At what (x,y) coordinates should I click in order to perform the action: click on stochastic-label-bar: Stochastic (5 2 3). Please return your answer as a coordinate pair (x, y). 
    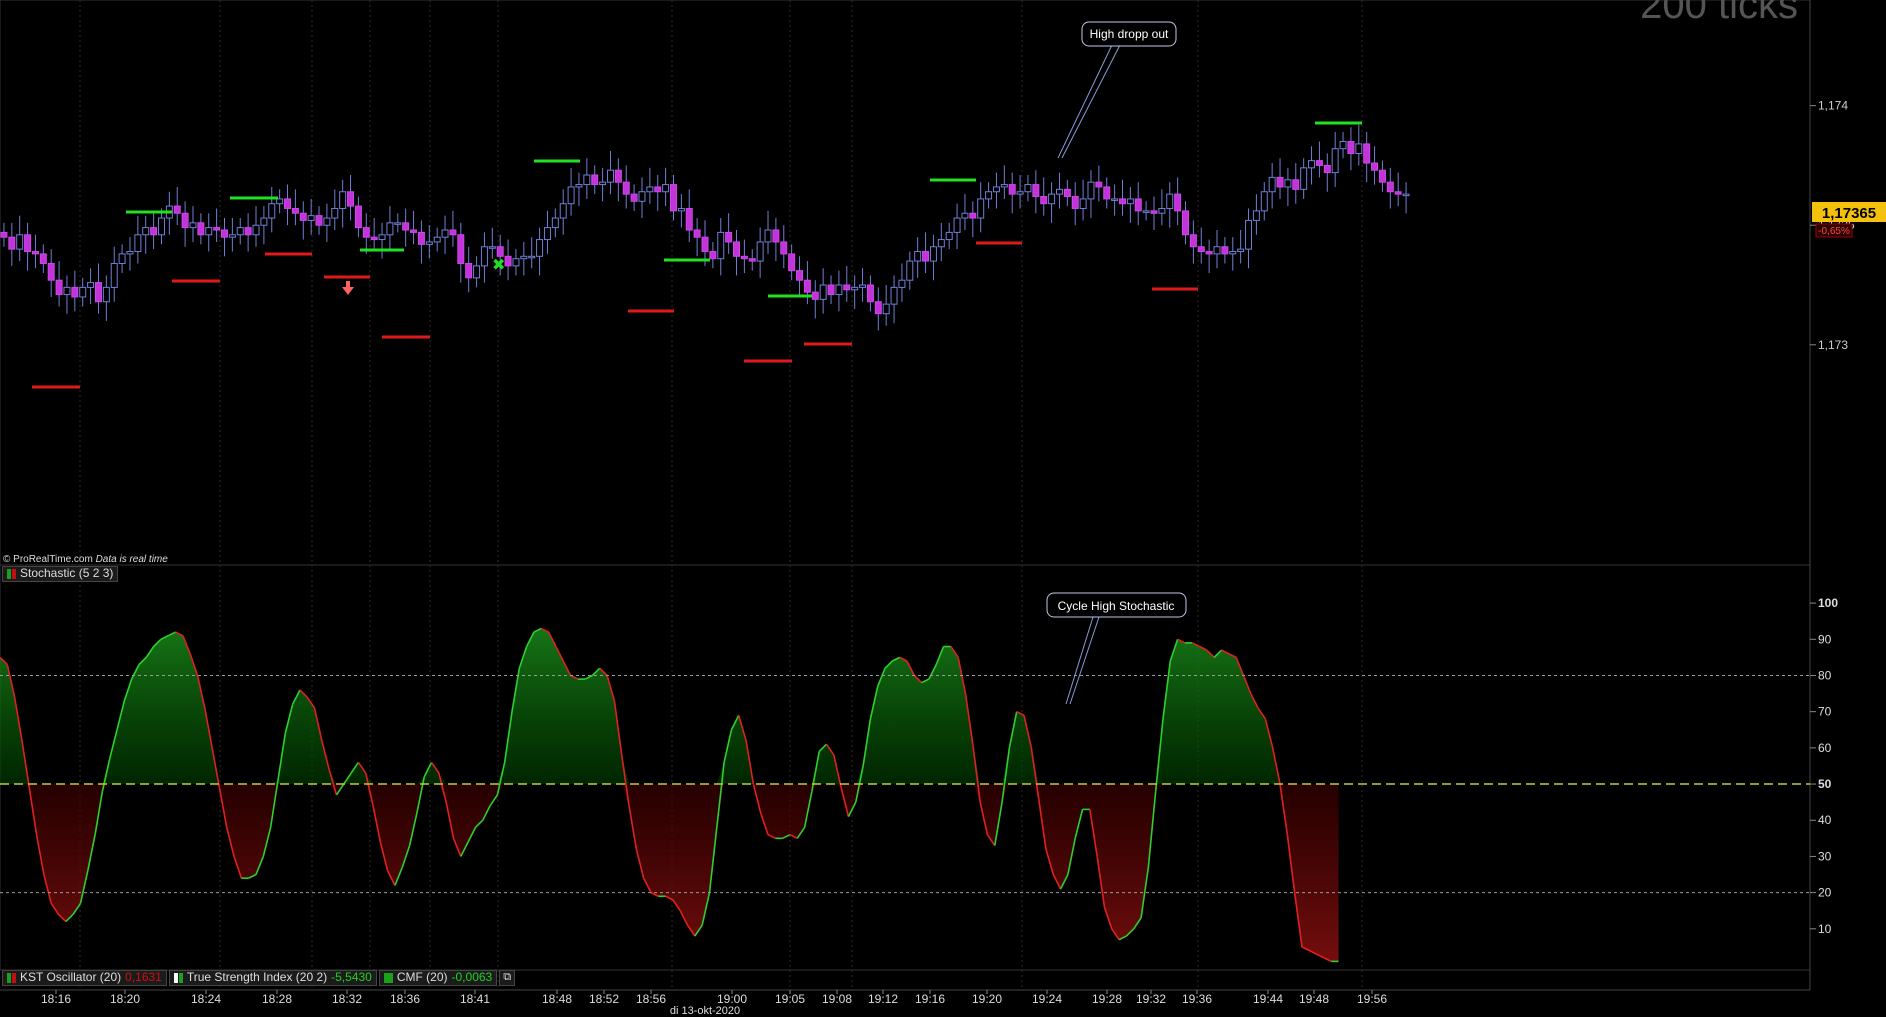
    Looking at the image, I should click on (61, 573).